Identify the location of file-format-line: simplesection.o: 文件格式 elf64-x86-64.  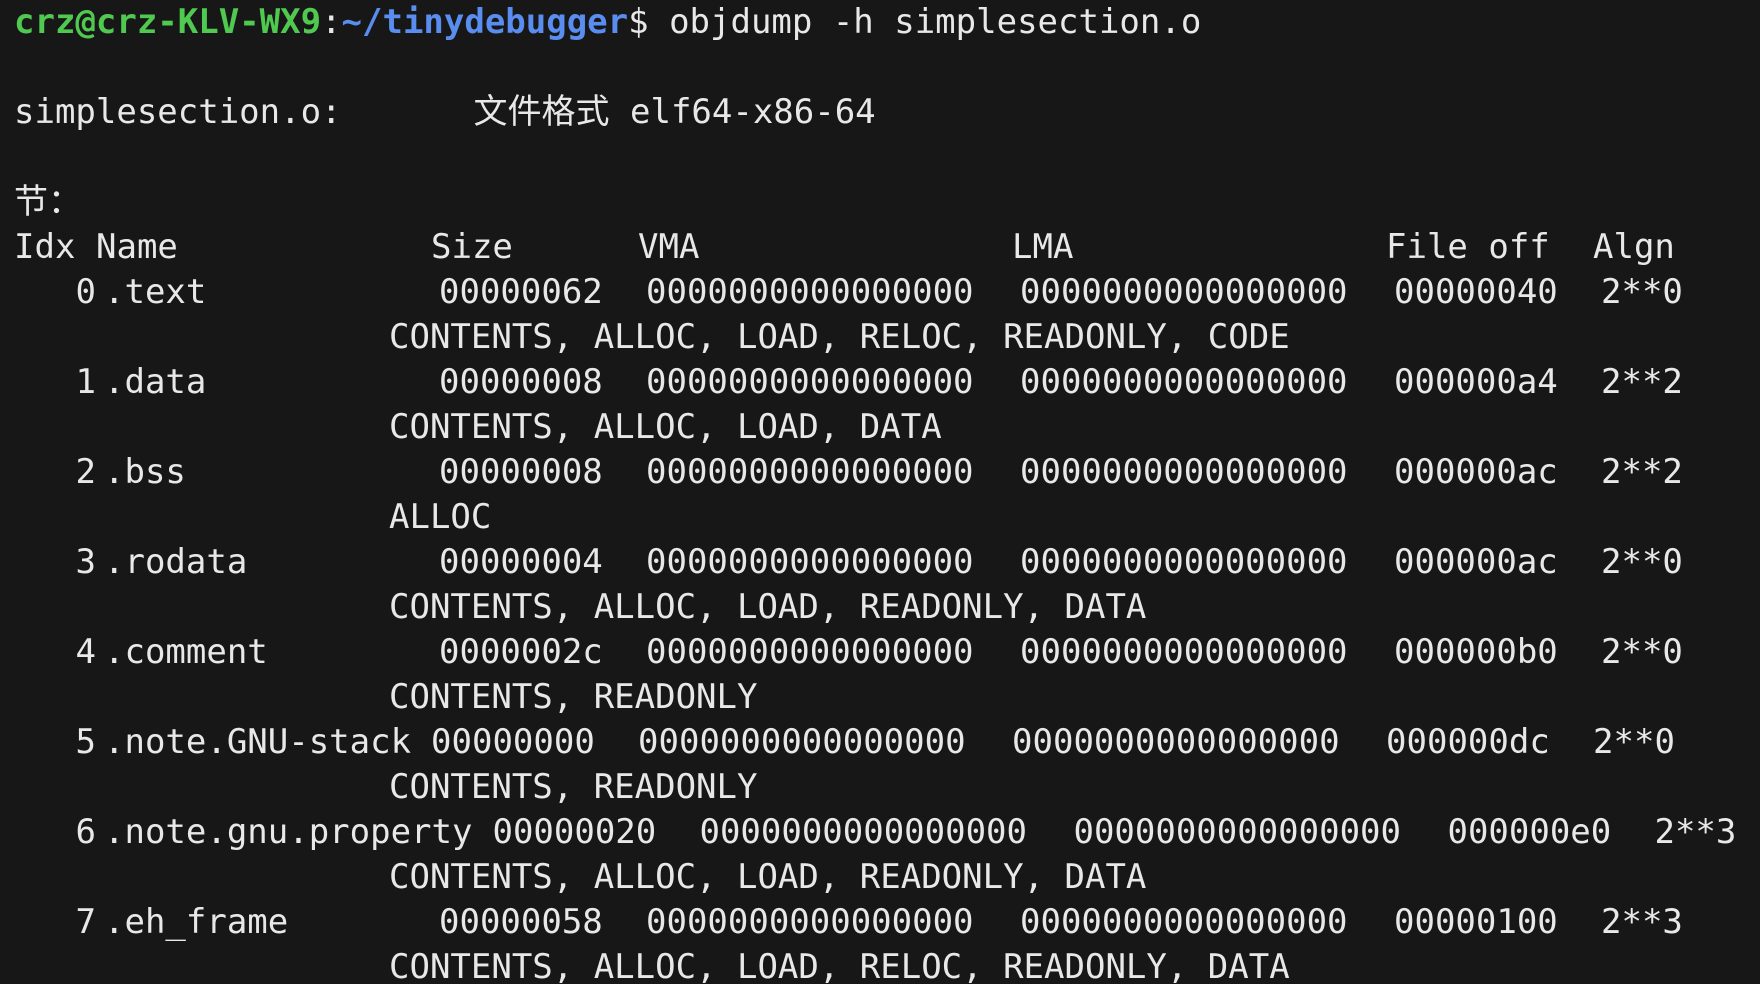
(887, 112).